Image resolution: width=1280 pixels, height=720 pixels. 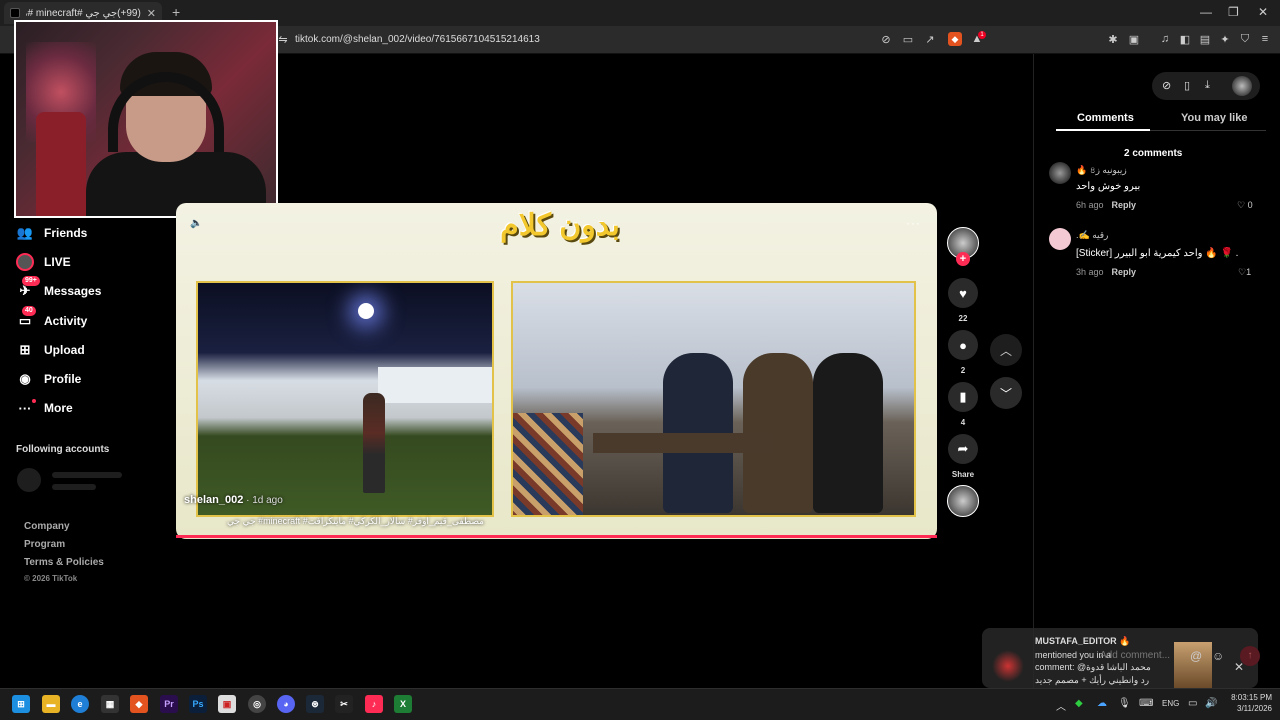 I want to click on following-skeleton-line, so click(x=74, y=487).